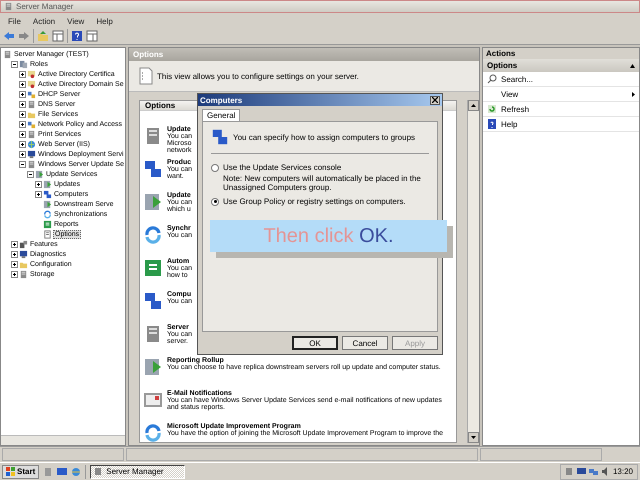 This screenshot has width=640, height=480. Describe the element at coordinates (9, 36) in the screenshot. I see `back-icon` at that location.